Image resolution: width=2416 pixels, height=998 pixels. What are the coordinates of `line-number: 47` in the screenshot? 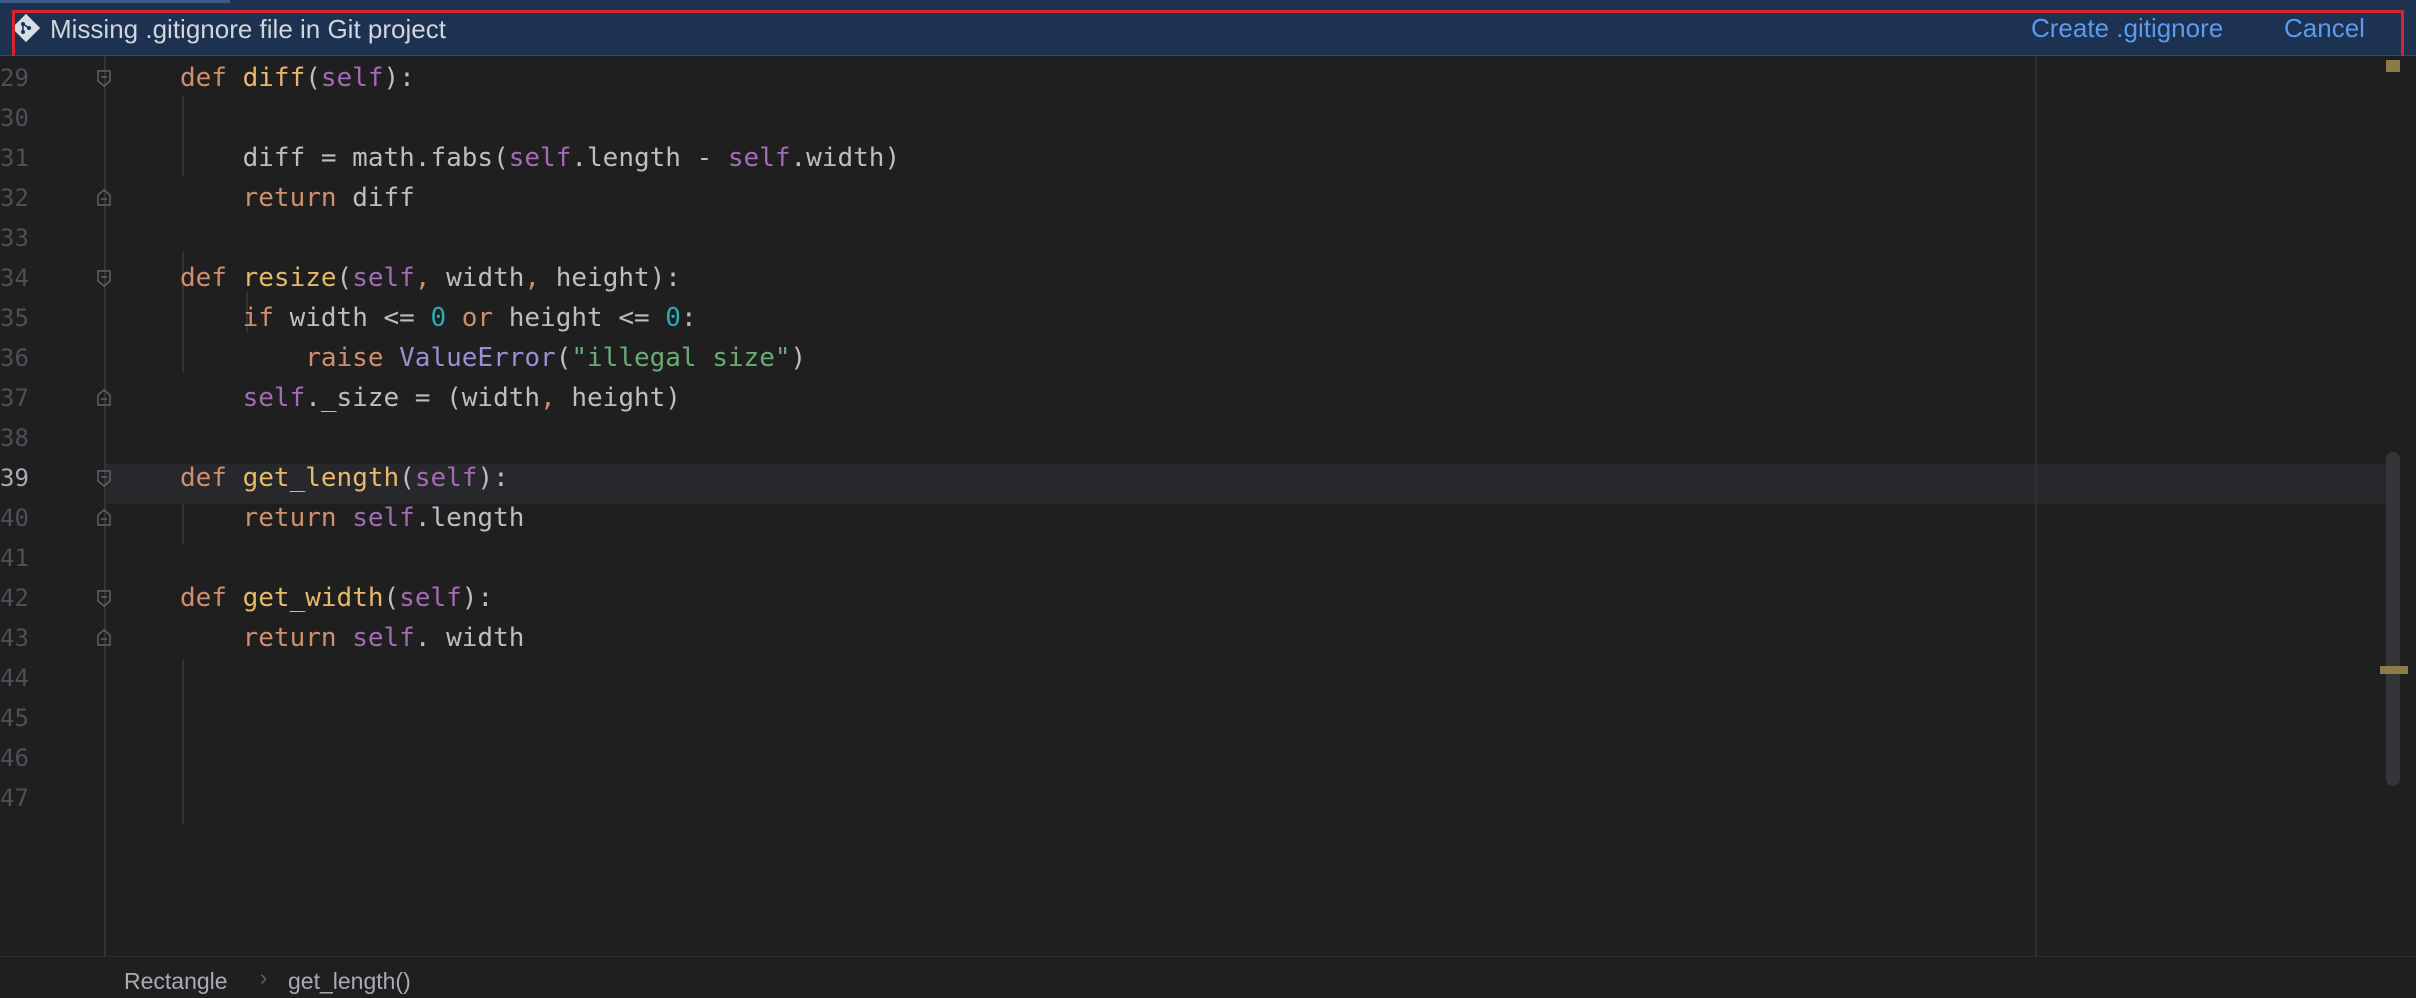 It's located at (14, 798).